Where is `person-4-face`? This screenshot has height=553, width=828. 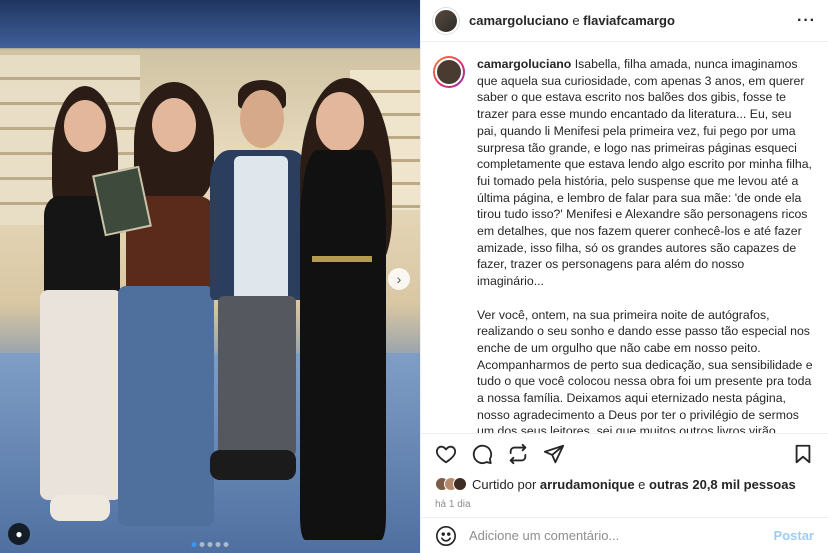
person-4-face is located at coordinates (340, 122).